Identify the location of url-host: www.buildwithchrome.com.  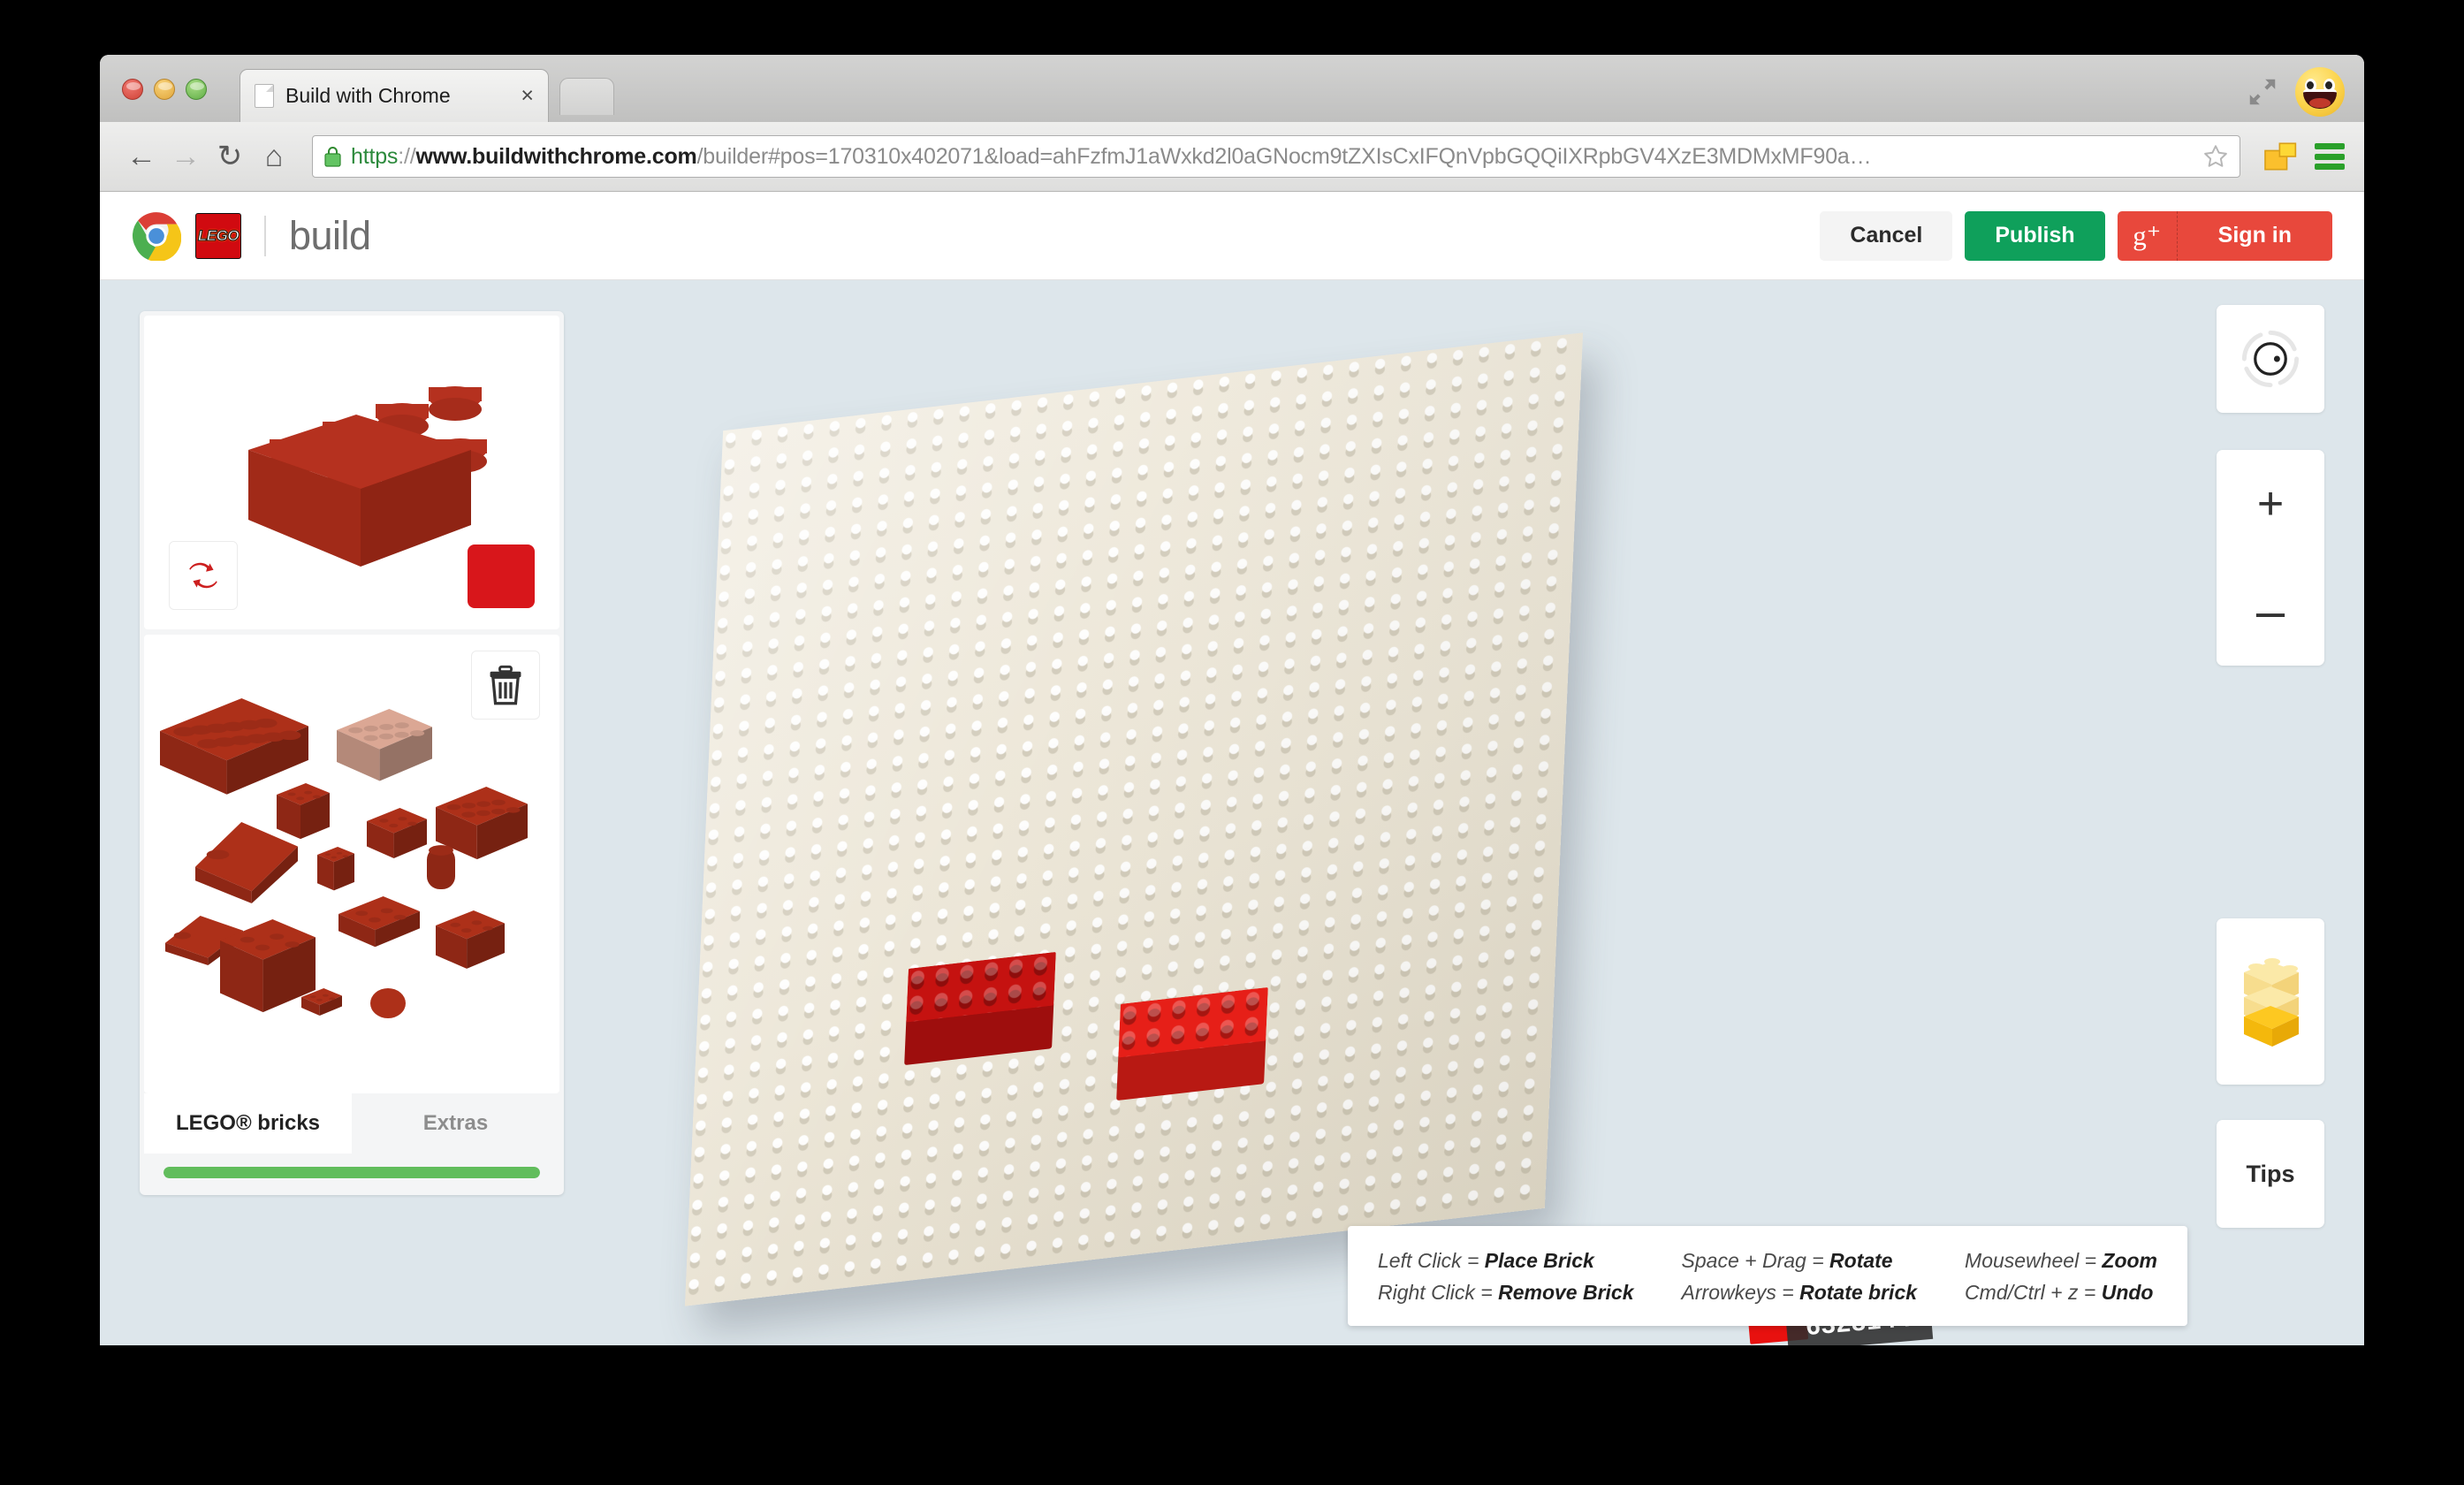
(556, 156).